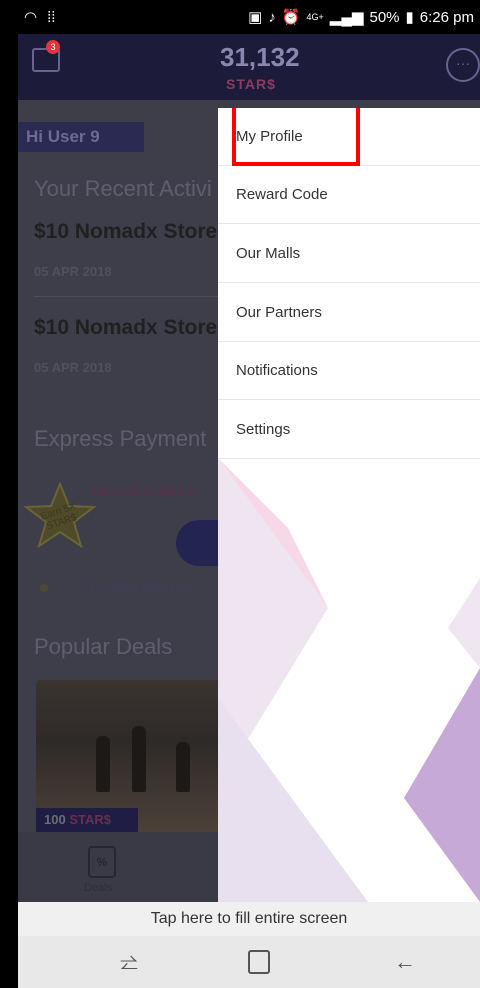 The image size is (480, 988). What do you see at coordinates (134, 296) in the screenshot?
I see `divider` at bounding box center [134, 296].